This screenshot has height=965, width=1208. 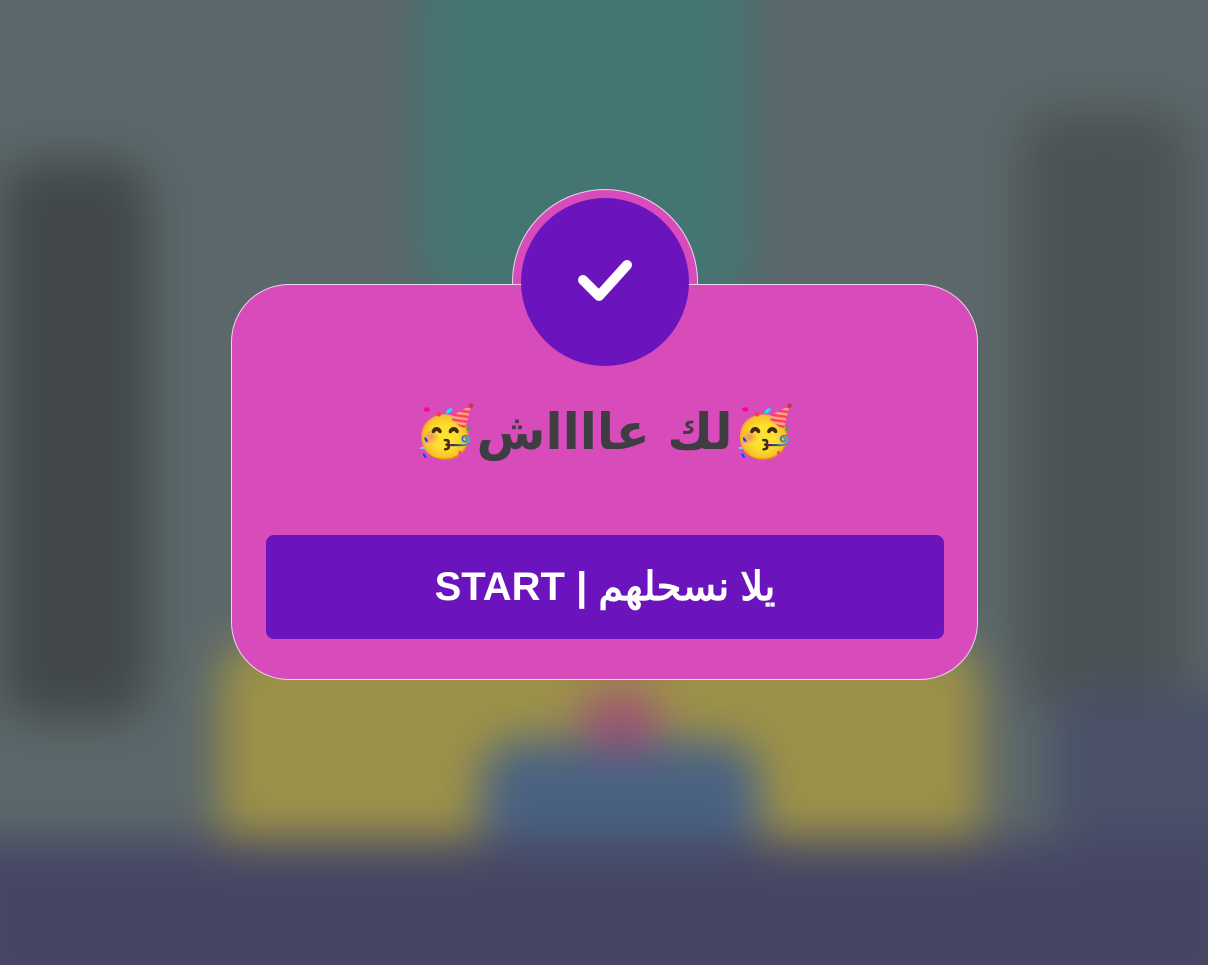 What do you see at coordinates (605, 587) in the screenshot?
I see `start-button: يلا نسحلهم | START` at bounding box center [605, 587].